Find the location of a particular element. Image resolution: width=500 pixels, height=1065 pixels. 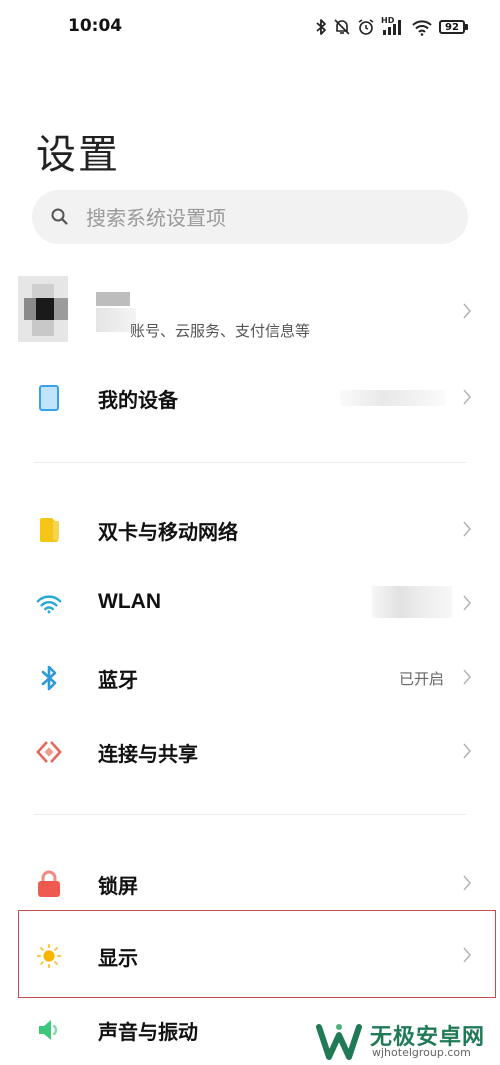

sun-icon is located at coordinates (49, 956).